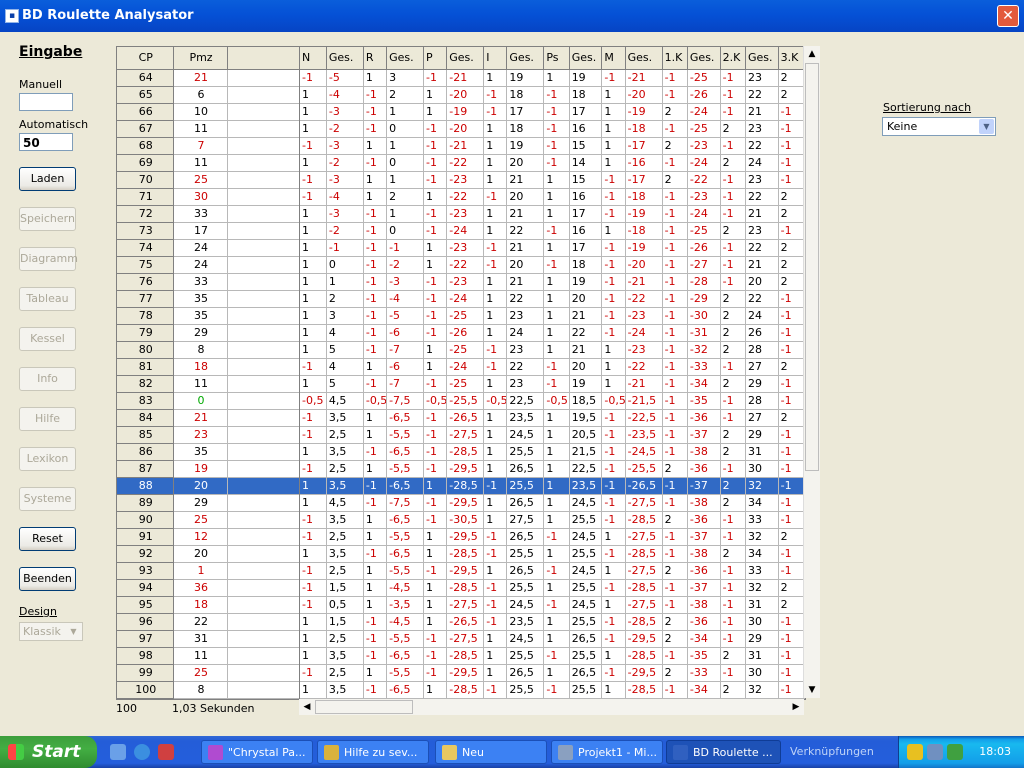 The height and width of the screenshot is (768, 1024). What do you see at coordinates (208, 673) in the screenshot?
I see `table-row: 99 25` at bounding box center [208, 673].